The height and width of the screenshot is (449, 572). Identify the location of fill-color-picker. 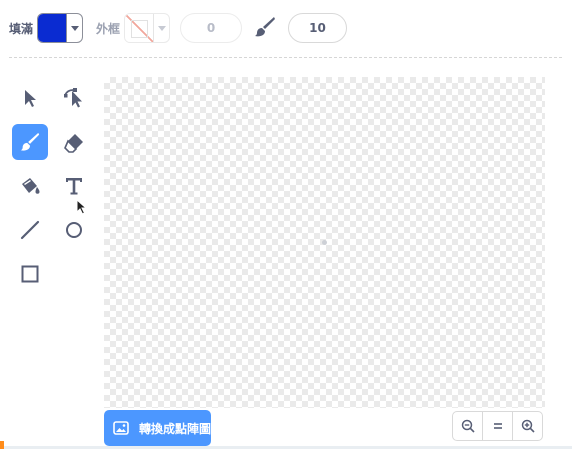
(60, 28).